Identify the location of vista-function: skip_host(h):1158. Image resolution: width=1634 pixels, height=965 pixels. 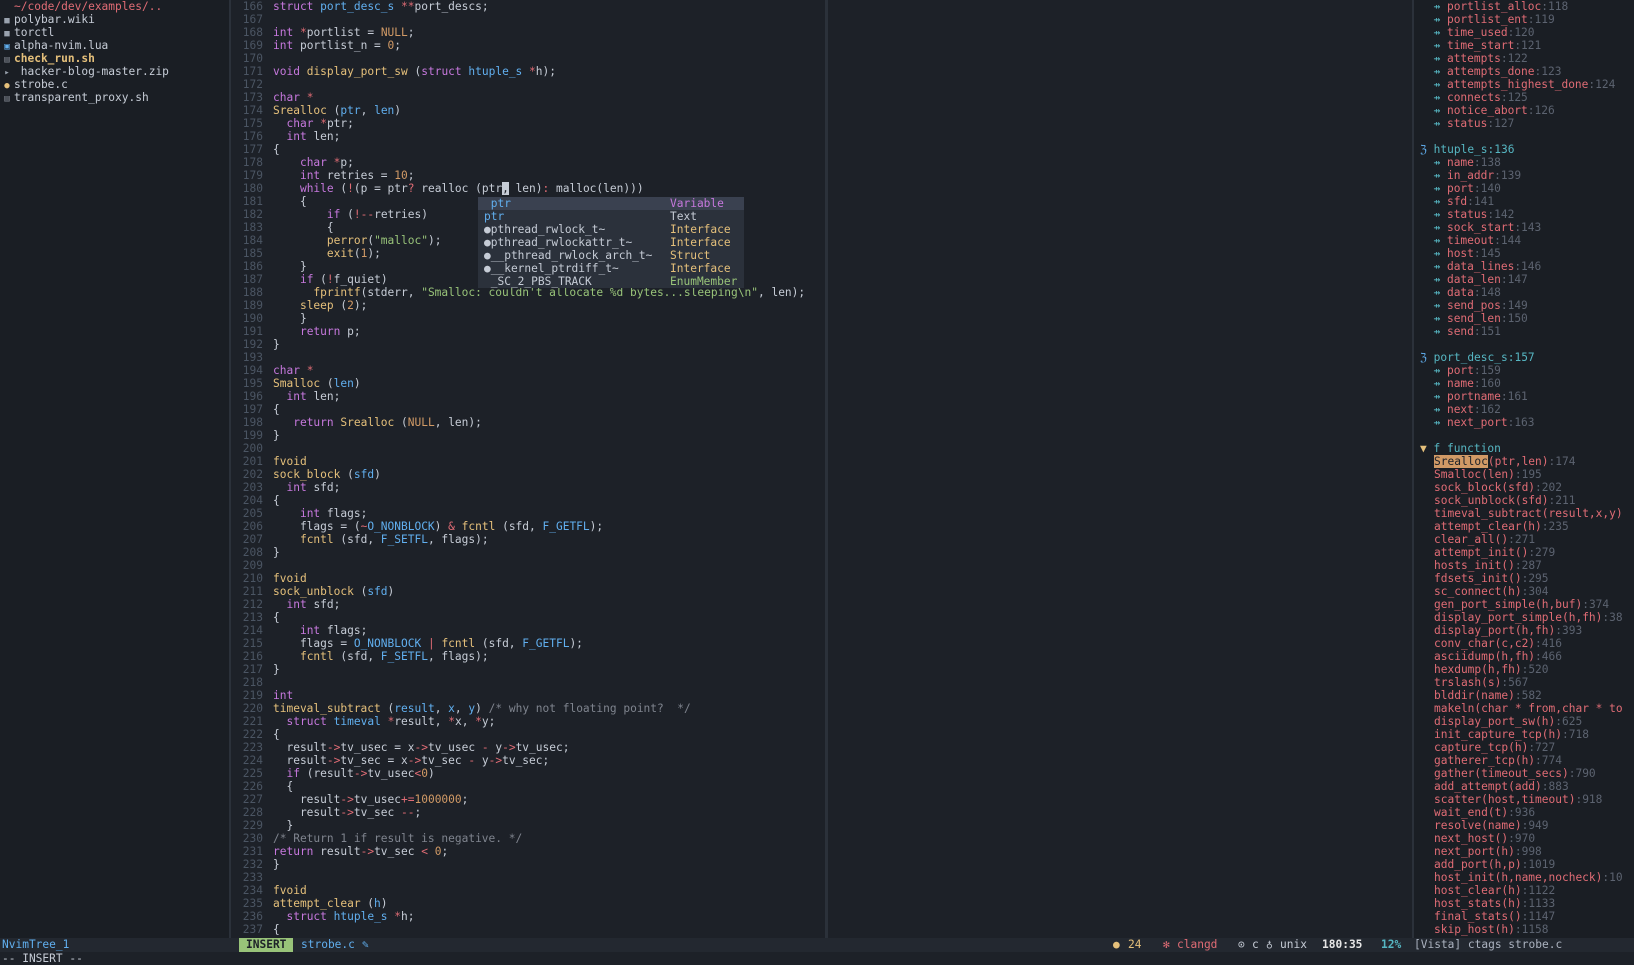
(1524, 929).